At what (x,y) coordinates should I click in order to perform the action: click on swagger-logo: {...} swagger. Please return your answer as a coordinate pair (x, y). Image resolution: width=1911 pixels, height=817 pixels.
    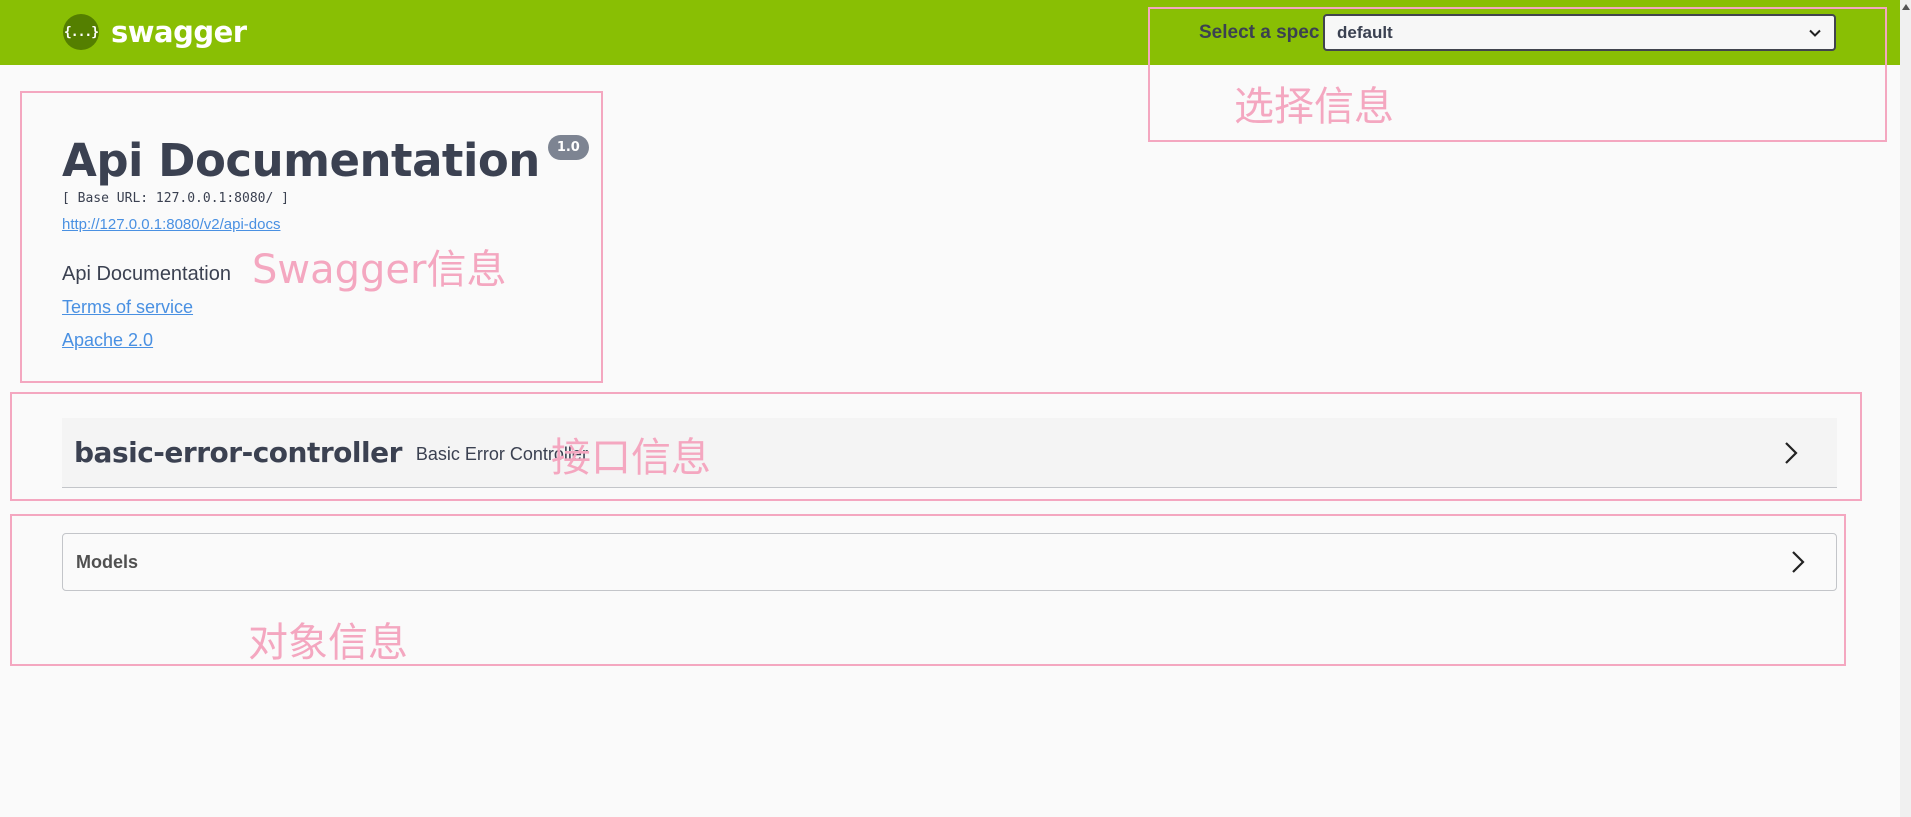
    Looking at the image, I should click on (155, 32).